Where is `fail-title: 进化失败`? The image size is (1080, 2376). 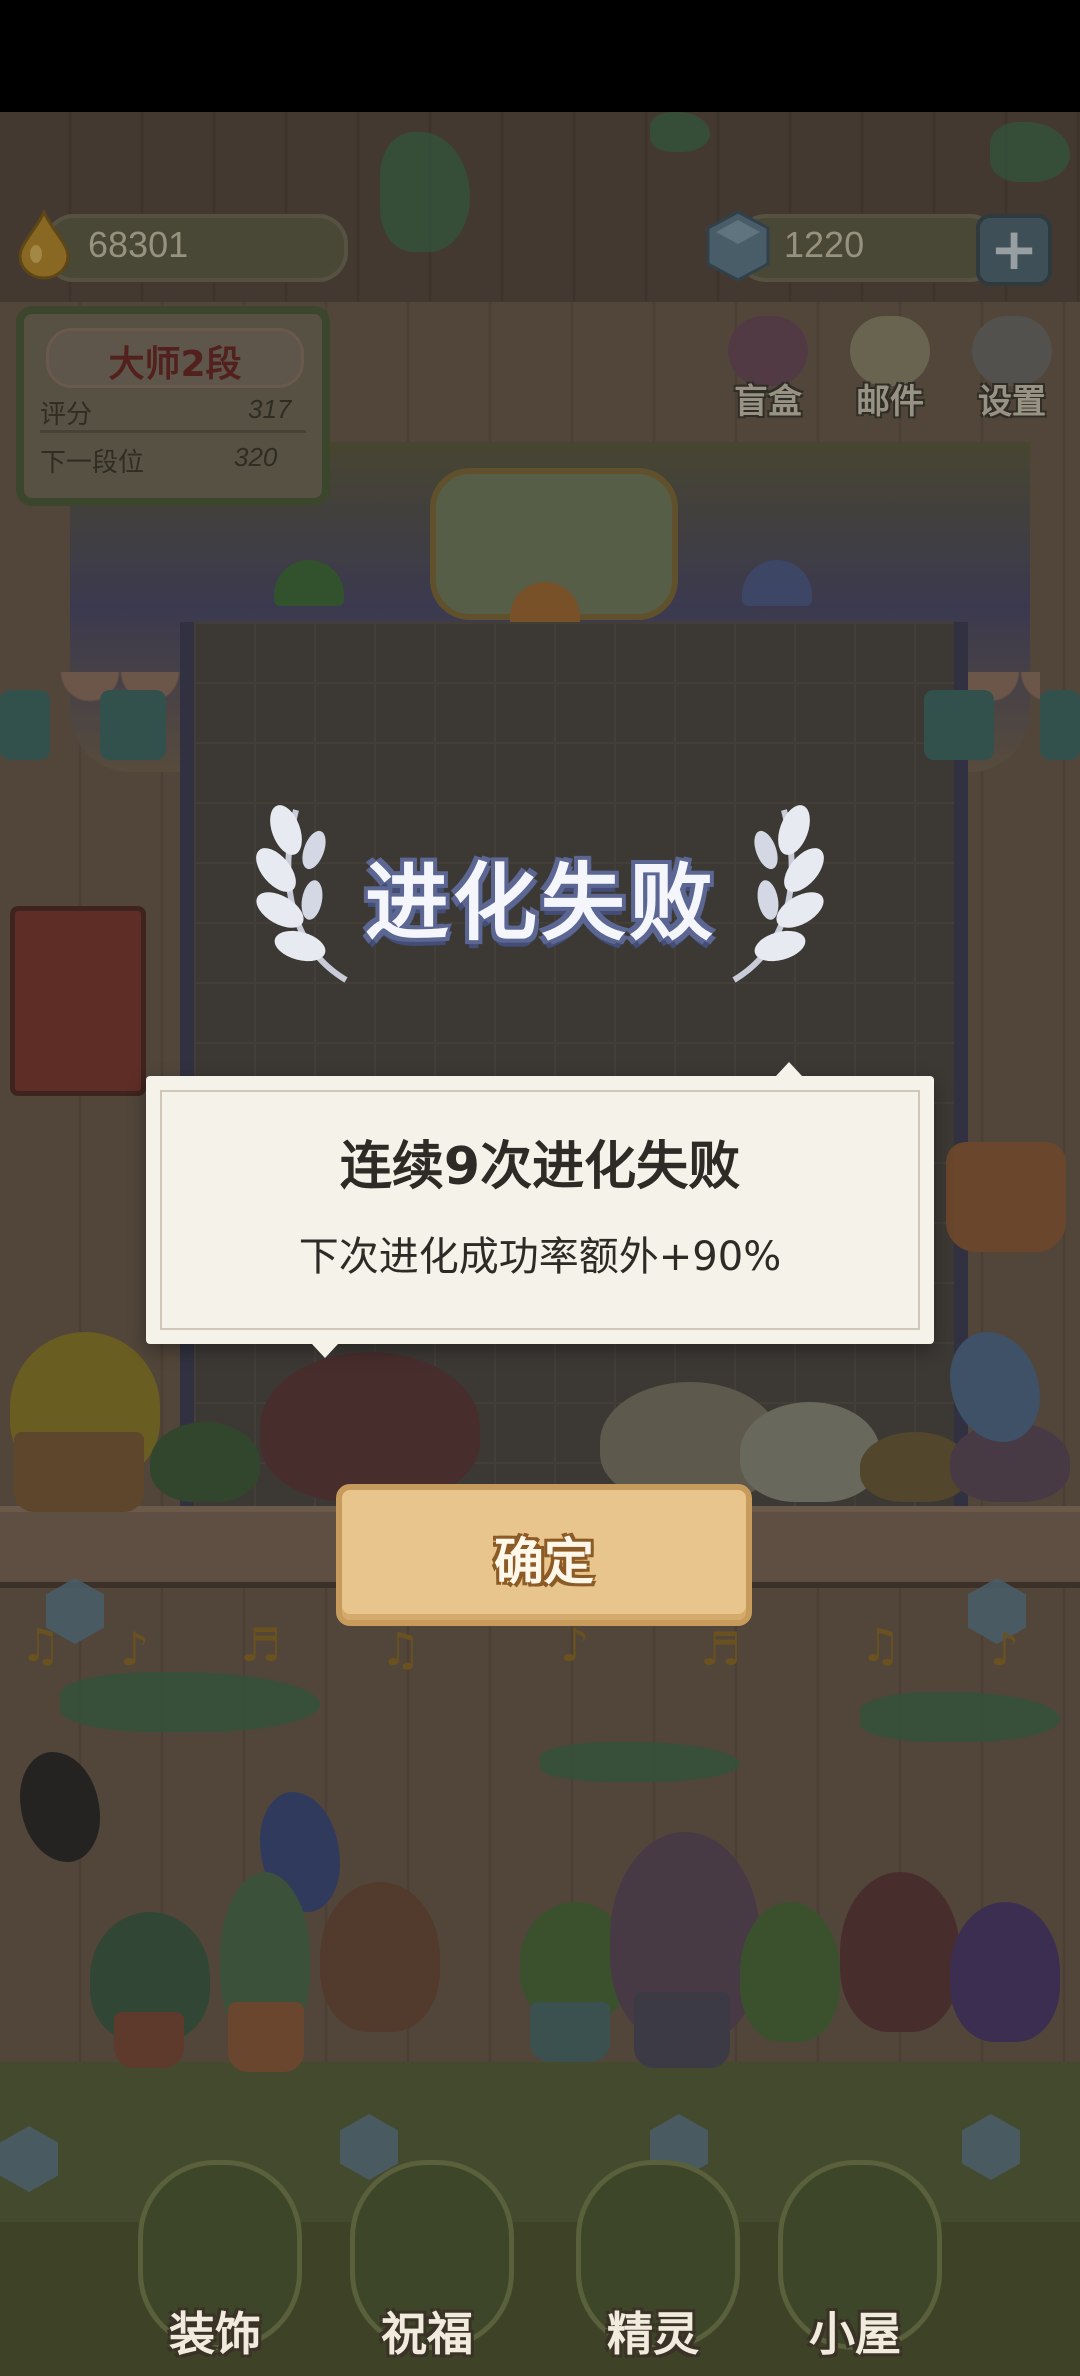 fail-title: 进化失败 is located at coordinates (540, 903).